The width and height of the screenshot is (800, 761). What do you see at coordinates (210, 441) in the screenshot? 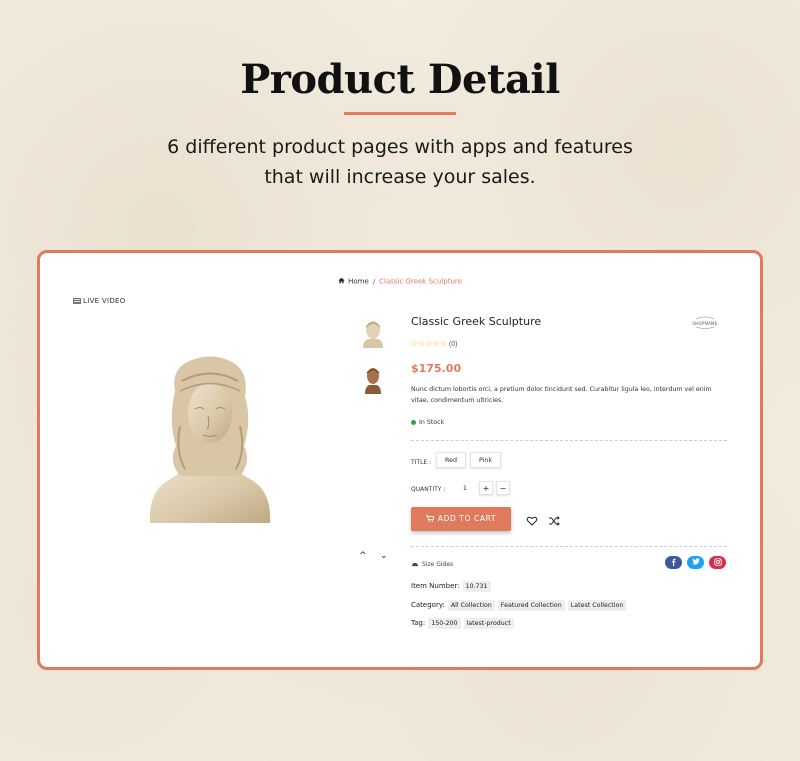
I see `product-main-image` at bounding box center [210, 441].